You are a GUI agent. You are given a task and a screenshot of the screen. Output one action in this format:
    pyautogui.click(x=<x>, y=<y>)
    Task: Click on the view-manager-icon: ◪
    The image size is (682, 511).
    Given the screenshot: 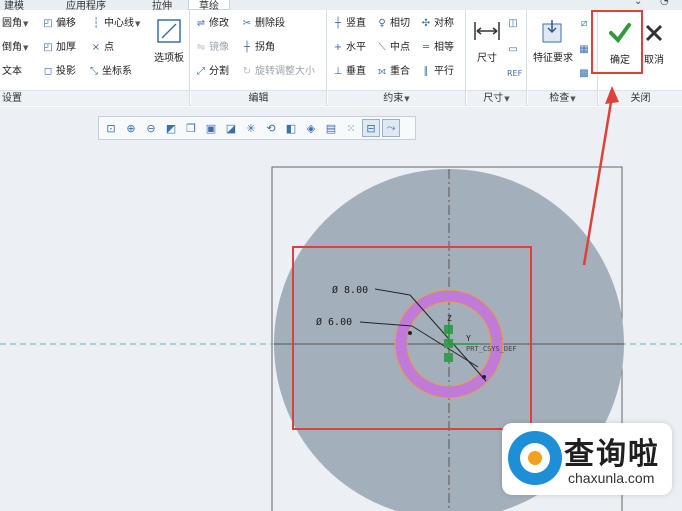 What is the action you would take?
    pyautogui.click(x=231, y=128)
    